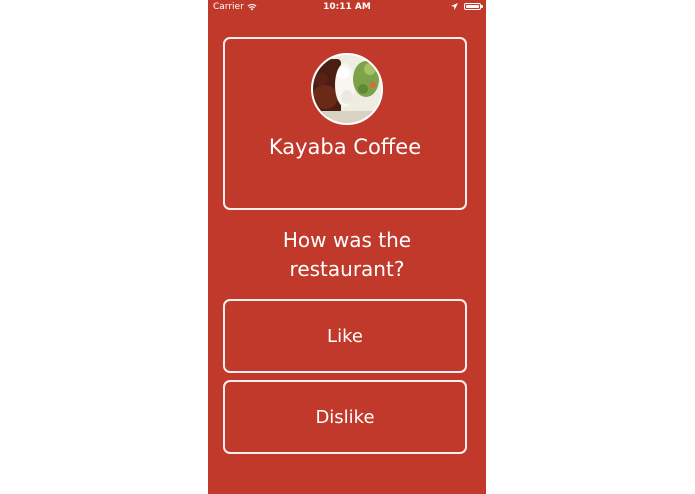 The height and width of the screenshot is (494, 695). I want to click on restaurant-photo, so click(347, 89).